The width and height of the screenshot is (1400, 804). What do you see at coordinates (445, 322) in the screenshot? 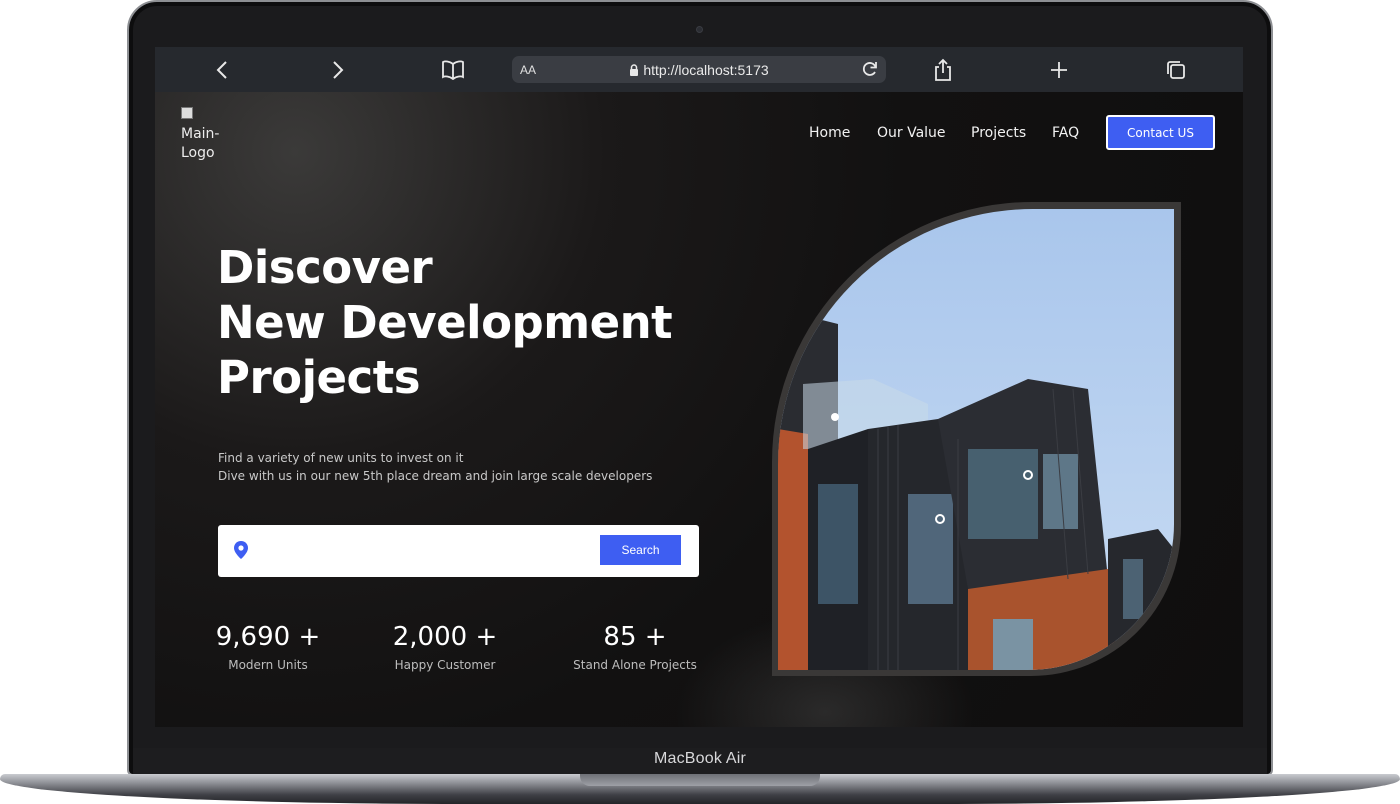
I see `hero-title-line-2: New Development` at bounding box center [445, 322].